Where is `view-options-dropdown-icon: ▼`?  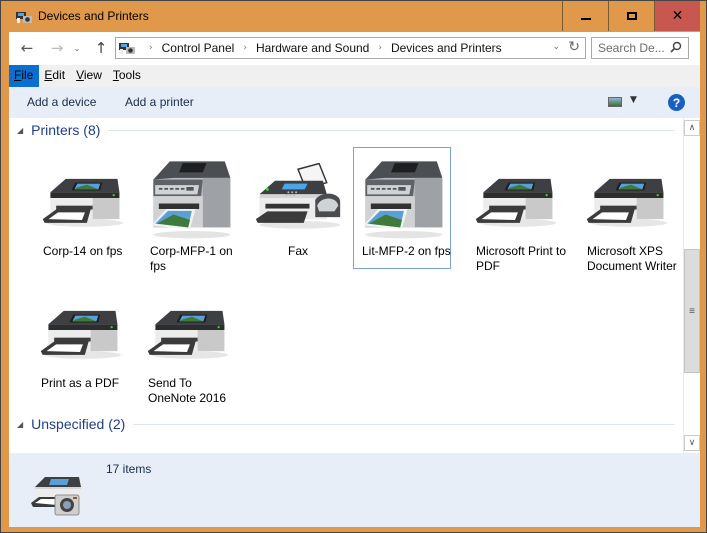 view-options-dropdown-icon: ▼ is located at coordinates (633, 100).